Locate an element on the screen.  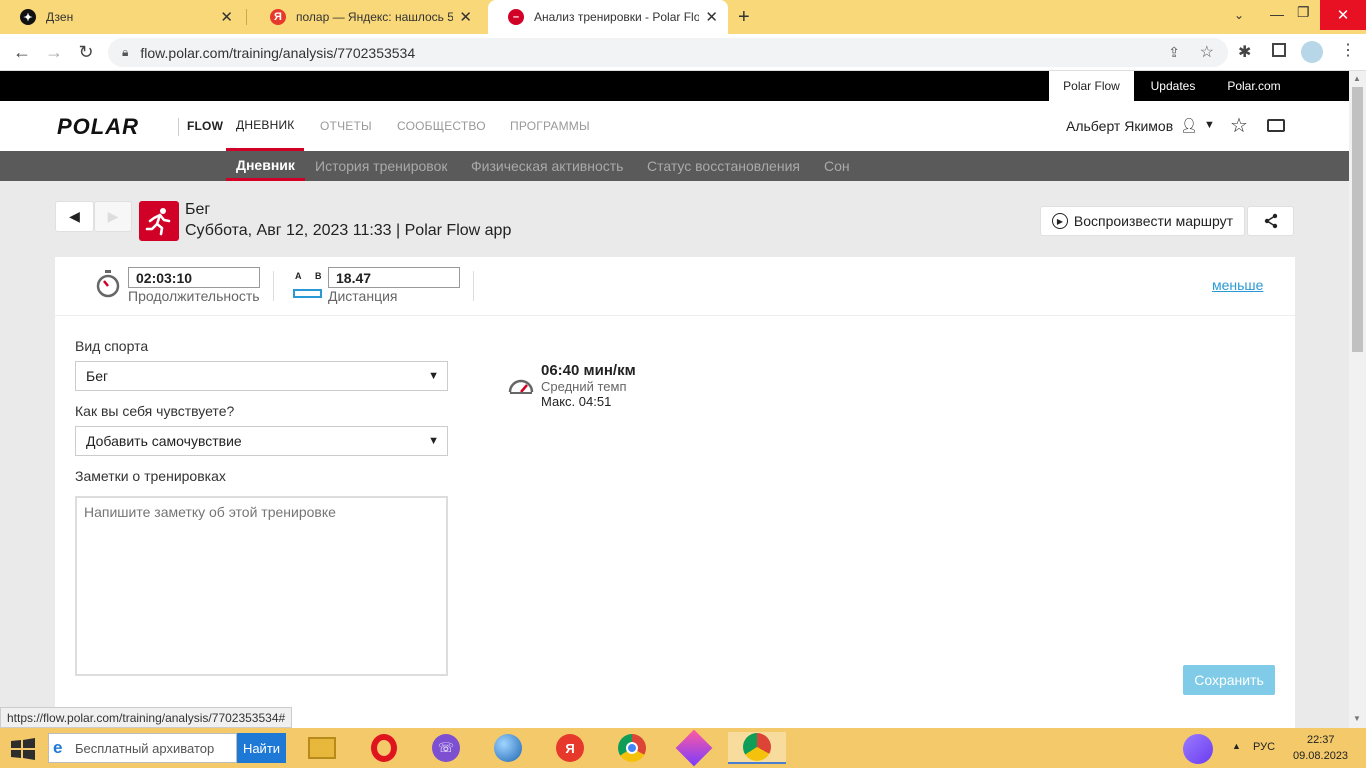
side-panel-icon is located at coordinates (1279, 50).